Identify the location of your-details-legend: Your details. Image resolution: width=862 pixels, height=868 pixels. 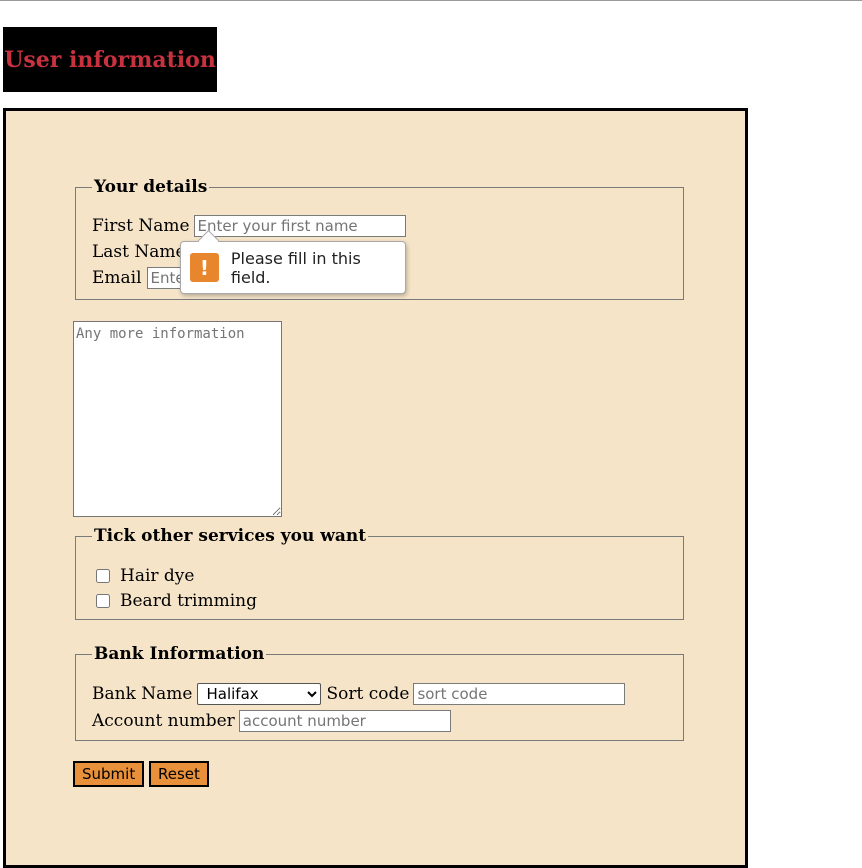
(151, 187).